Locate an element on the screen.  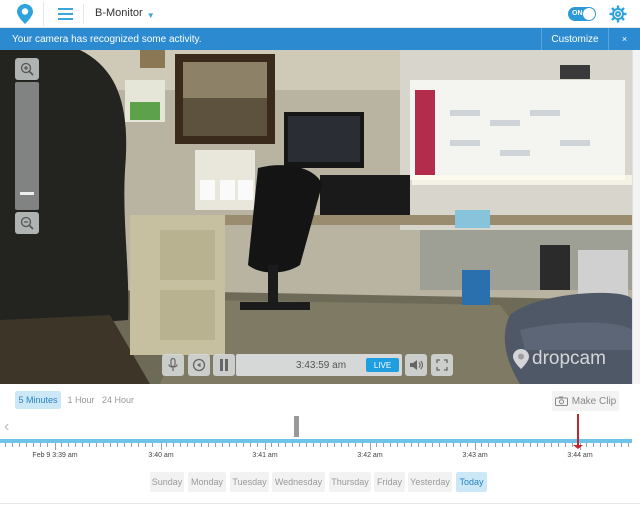
pause-icon is located at coordinates (224, 365).